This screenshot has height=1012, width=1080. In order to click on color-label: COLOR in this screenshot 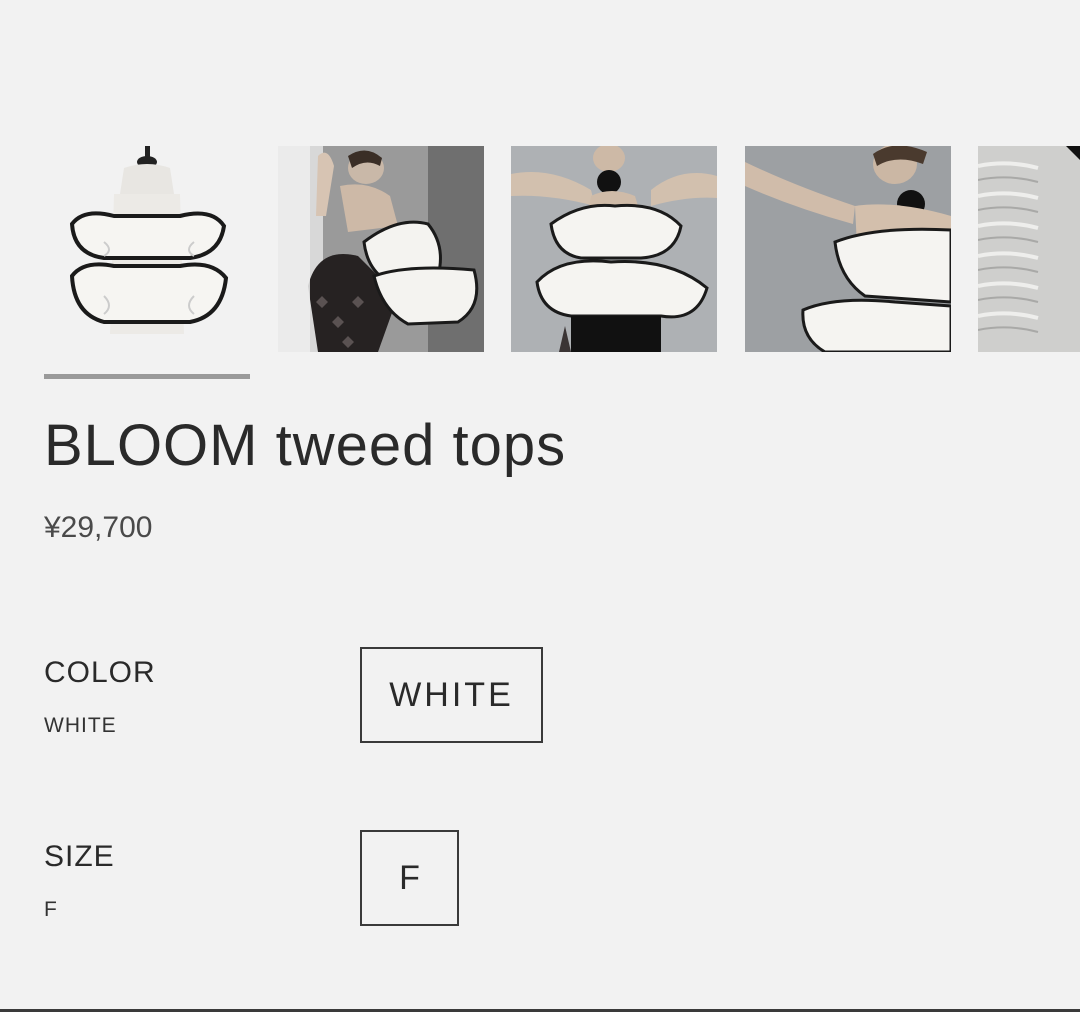, I will do `click(100, 672)`.